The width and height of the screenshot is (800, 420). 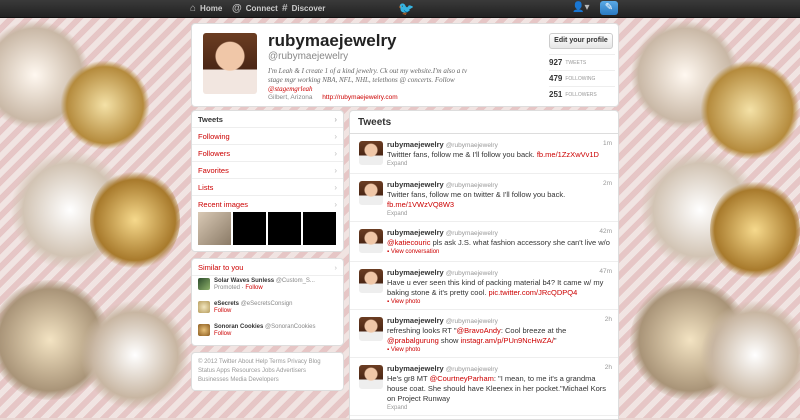 I want to click on similar-to-you-header: Similar to you ›, so click(x=267, y=267).